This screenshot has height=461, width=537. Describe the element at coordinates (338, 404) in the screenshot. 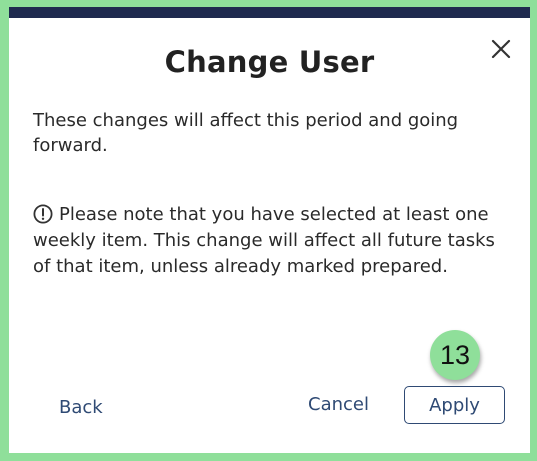

I see `cancel-button: Cancel` at that location.